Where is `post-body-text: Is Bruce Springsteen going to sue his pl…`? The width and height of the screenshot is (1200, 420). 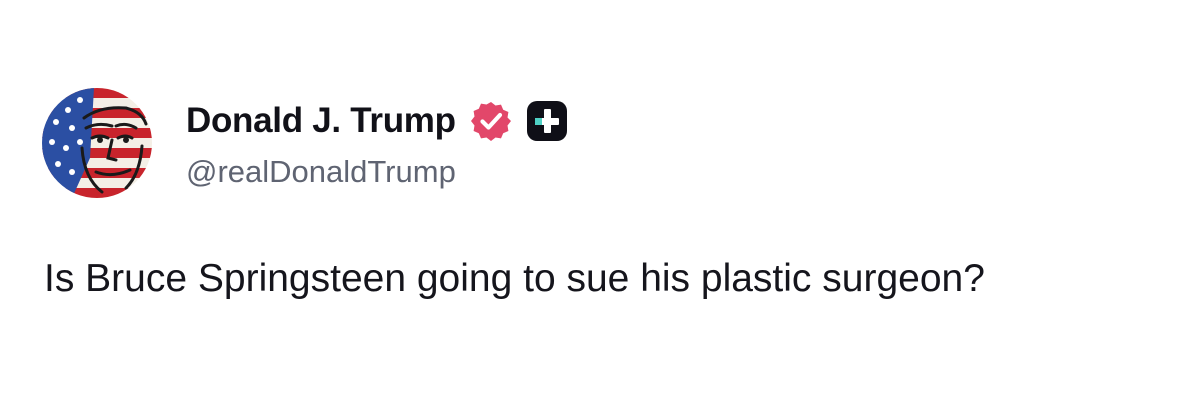 post-body-text: Is Bruce Springsteen going to sue his pl… is located at coordinates (514, 278).